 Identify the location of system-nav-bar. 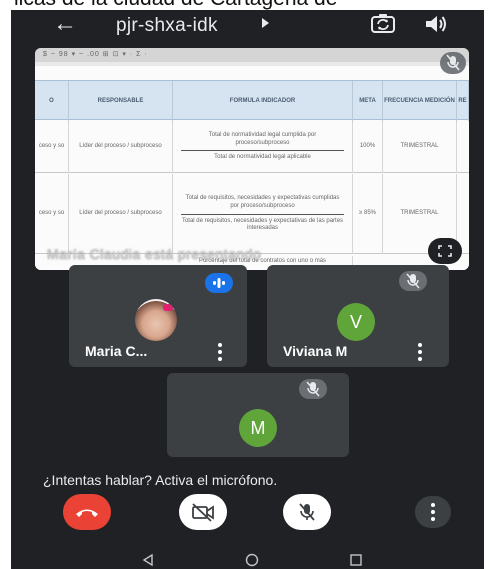
(247, 560).